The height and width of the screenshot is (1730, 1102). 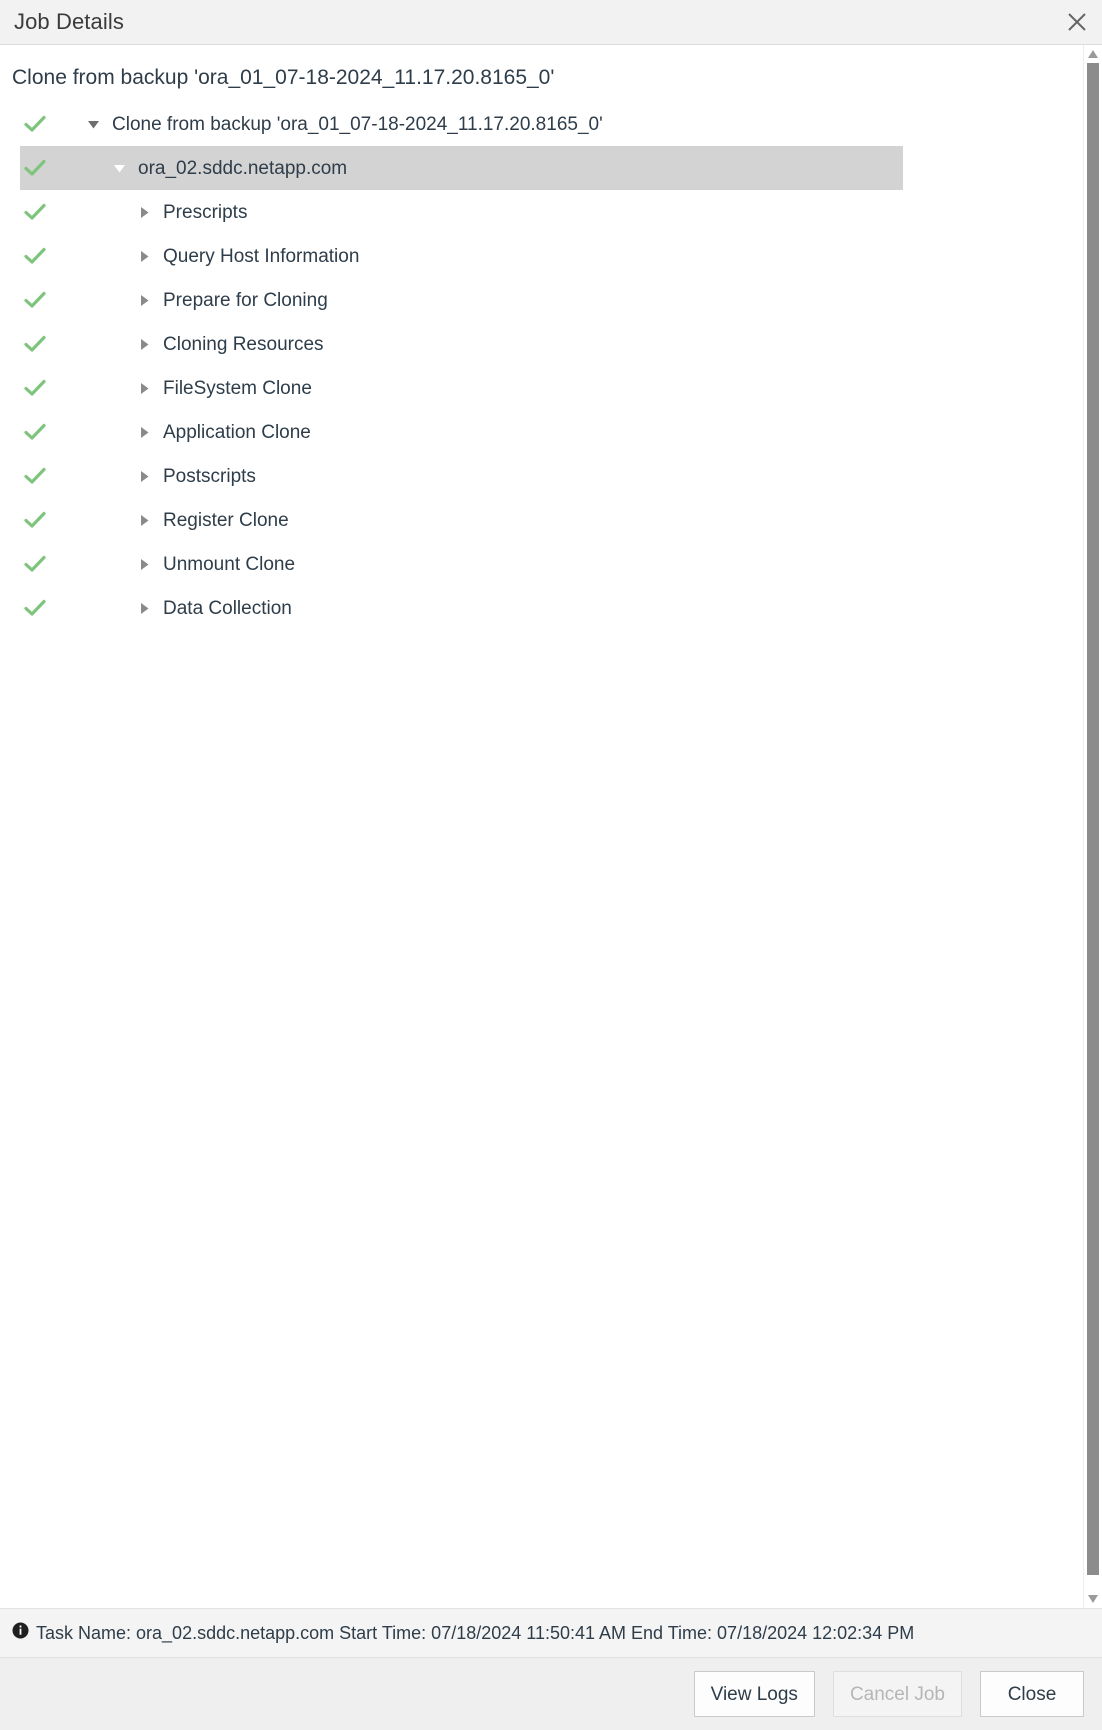 What do you see at coordinates (20, 1633) in the screenshot?
I see `info-icon` at bounding box center [20, 1633].